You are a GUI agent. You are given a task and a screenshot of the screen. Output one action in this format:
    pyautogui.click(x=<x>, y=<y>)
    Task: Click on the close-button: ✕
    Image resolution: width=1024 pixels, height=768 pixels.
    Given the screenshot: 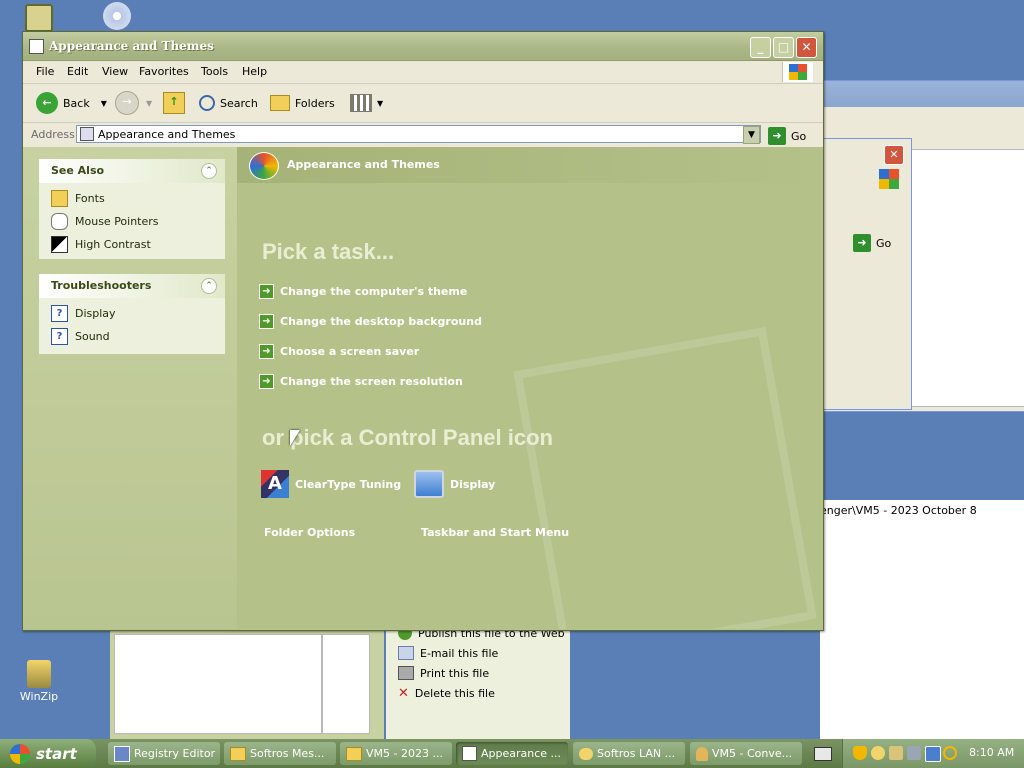 What is the action you would take?
    pyautogui.click(x=806, y=47)
    